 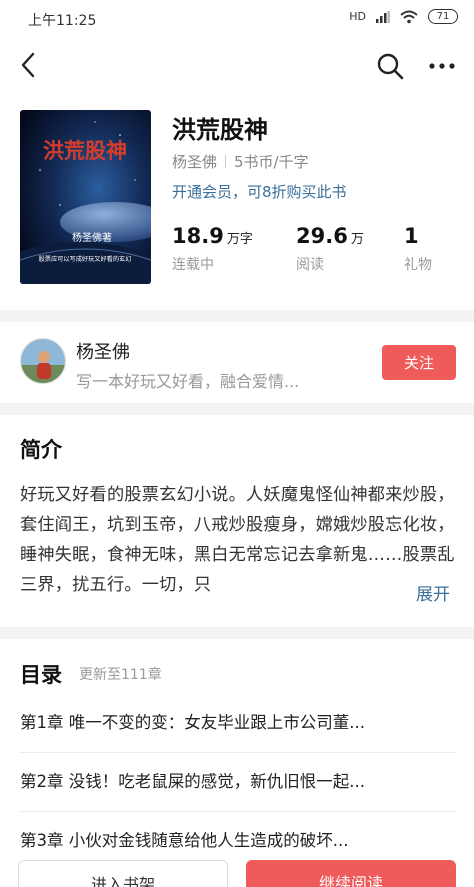 What do you see at coordinates (85, 150) in the screenshot?
I see `cover-title: 洪荒股神` at bounding box center [85, 150].